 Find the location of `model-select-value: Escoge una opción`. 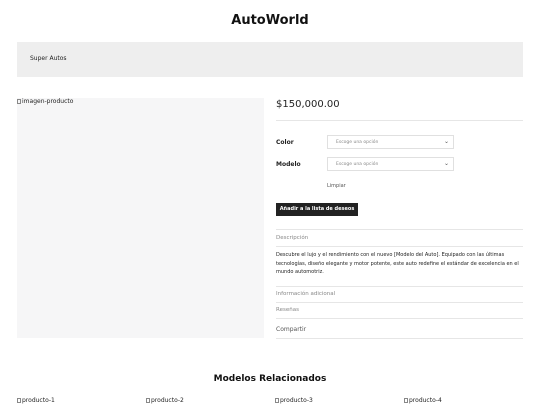

model-select-value: Escoge una opción is located at coordinates (357, 164).